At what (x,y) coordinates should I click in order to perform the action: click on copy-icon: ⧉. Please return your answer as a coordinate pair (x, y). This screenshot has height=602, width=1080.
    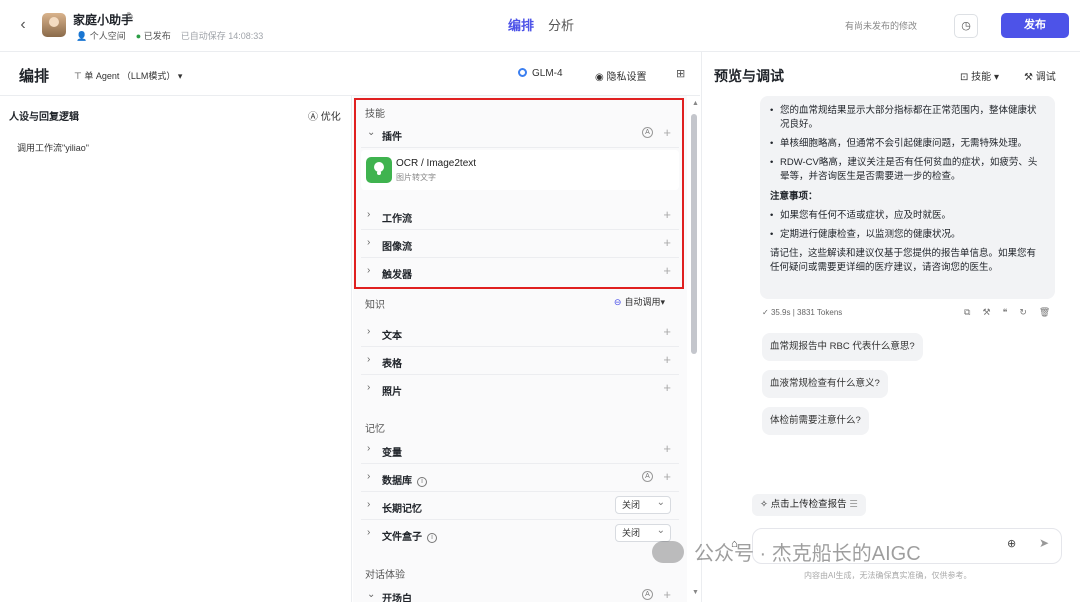
    Looking at the image, I should click on (967, 312).